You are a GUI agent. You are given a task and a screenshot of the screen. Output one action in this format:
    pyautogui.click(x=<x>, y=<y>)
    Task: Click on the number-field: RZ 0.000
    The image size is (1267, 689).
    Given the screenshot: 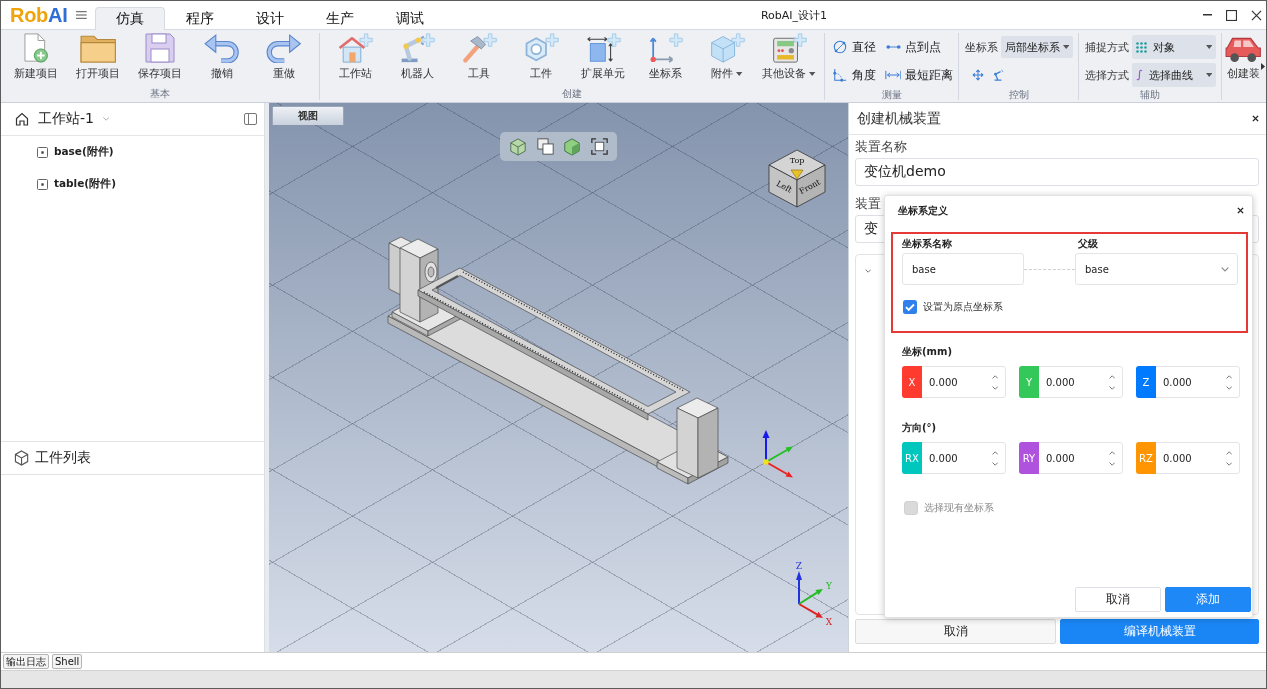 What is the action you would take?
    pyautogui.click(x=1188, y=458)
    